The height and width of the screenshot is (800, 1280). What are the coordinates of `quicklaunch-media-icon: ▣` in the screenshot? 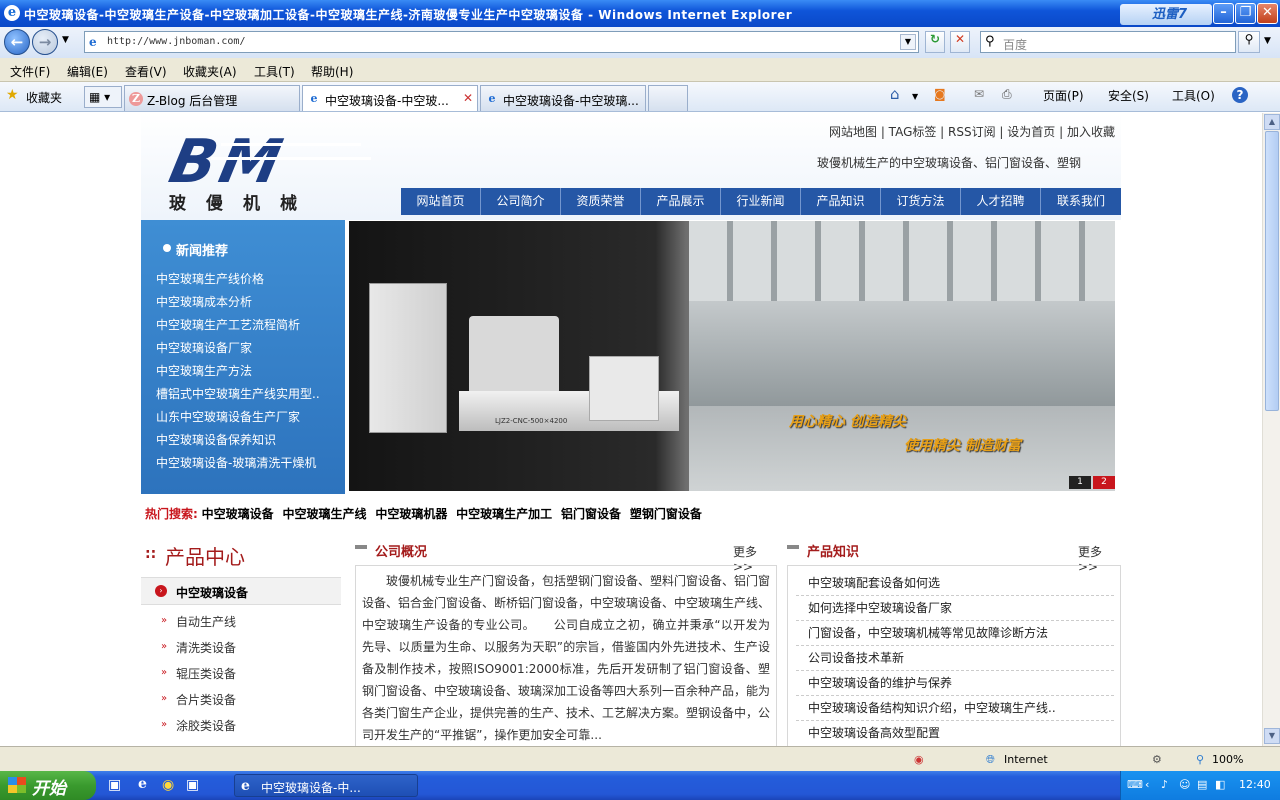 It's located at (192, 785).